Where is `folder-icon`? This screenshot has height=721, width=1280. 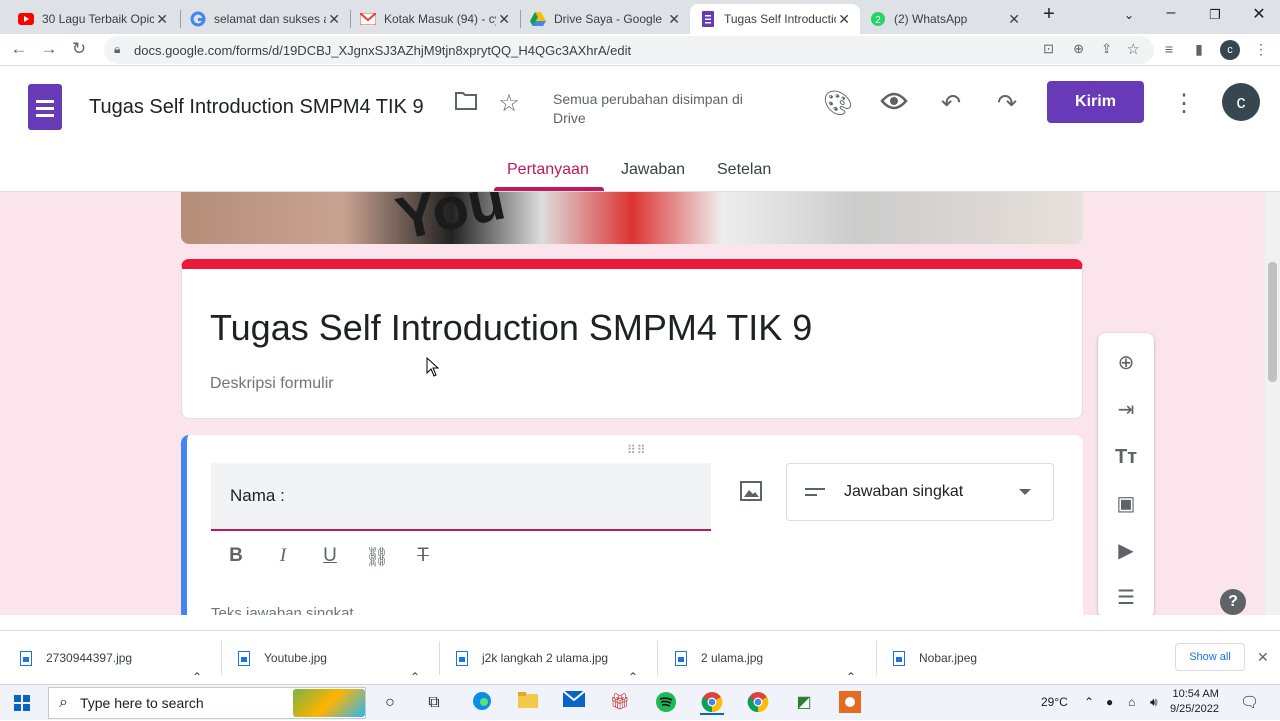
folder-icon is located at coordinates (466, 104).